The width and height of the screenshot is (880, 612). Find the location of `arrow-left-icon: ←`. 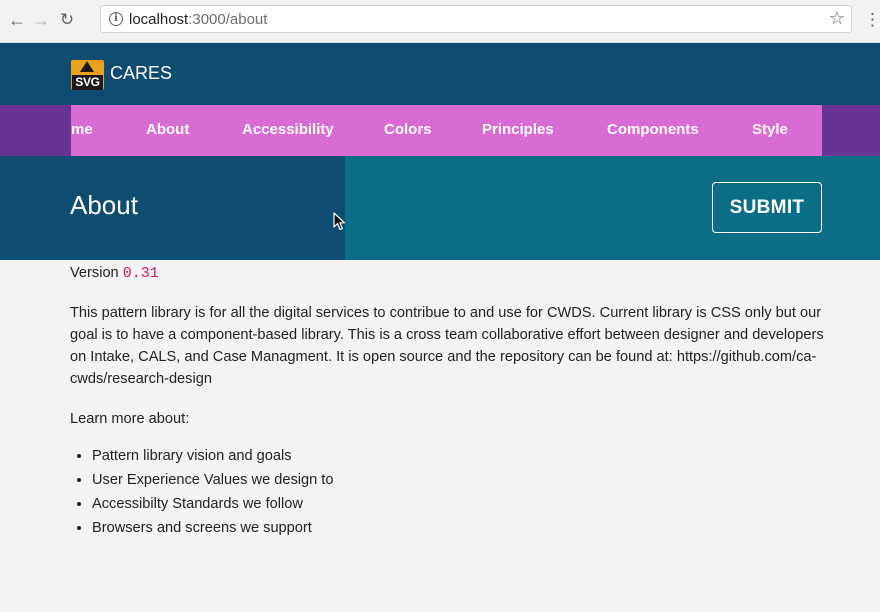

arrow-left-icon: ← is located at coordinates (17, 20).